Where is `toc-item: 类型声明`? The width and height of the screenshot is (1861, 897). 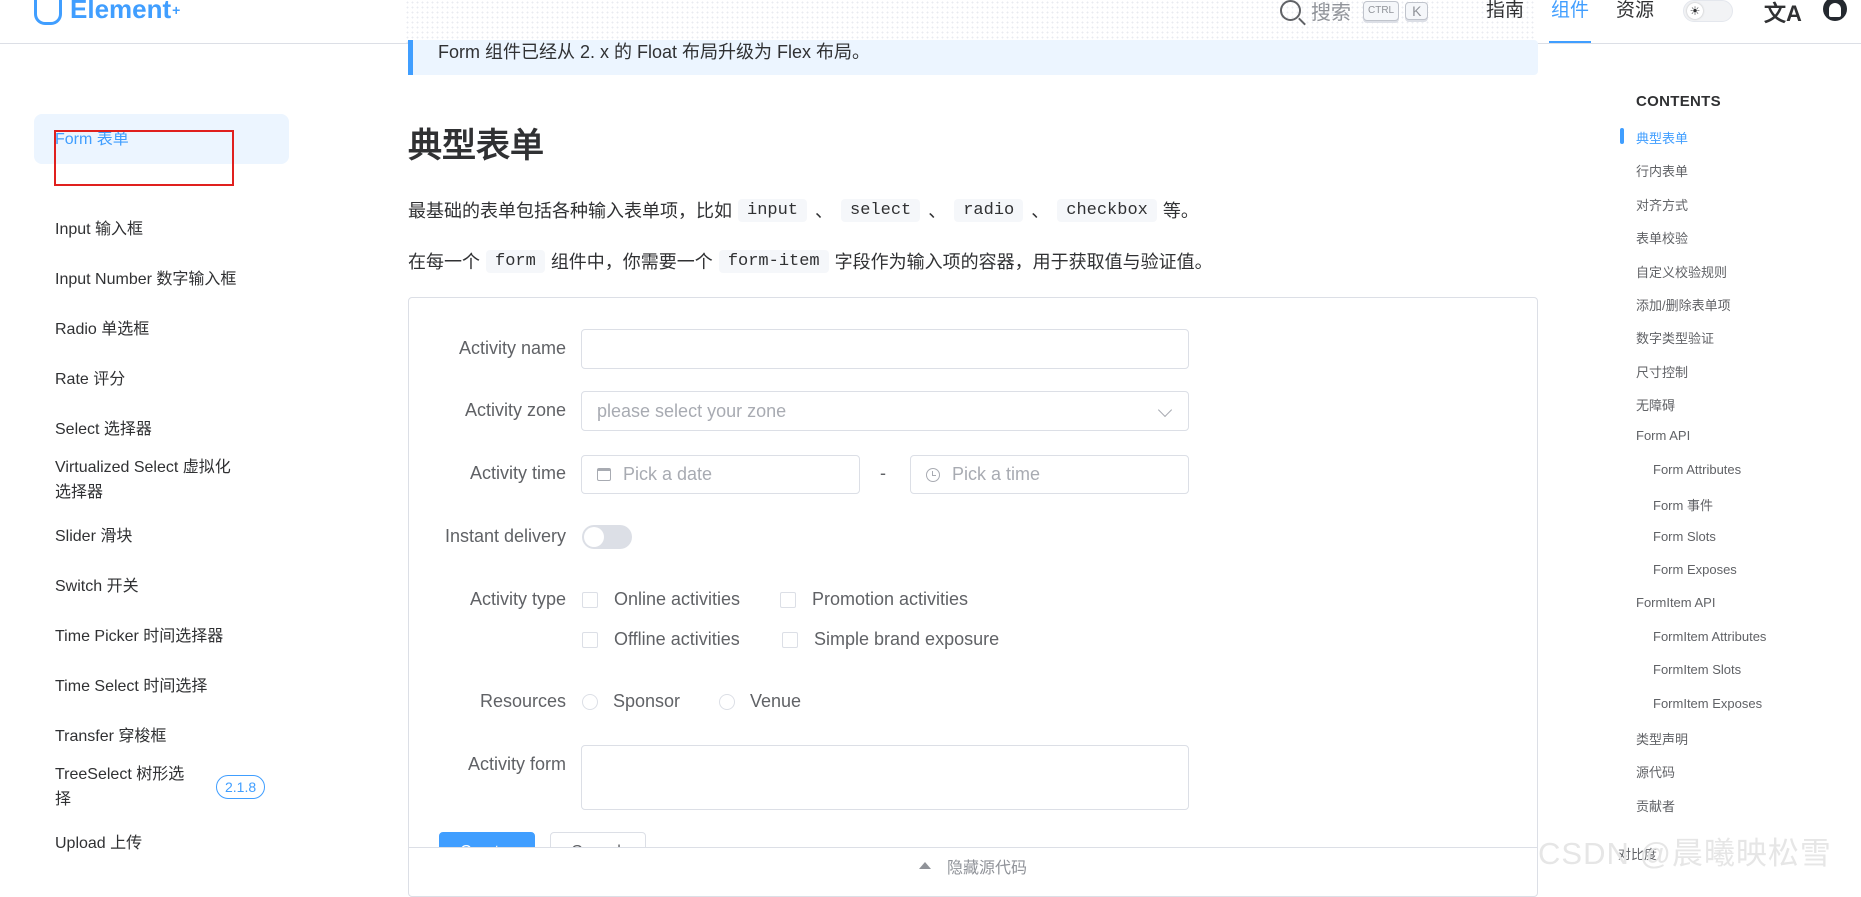 toc-item: 类型声明 is located at coordinates (1662, 738).